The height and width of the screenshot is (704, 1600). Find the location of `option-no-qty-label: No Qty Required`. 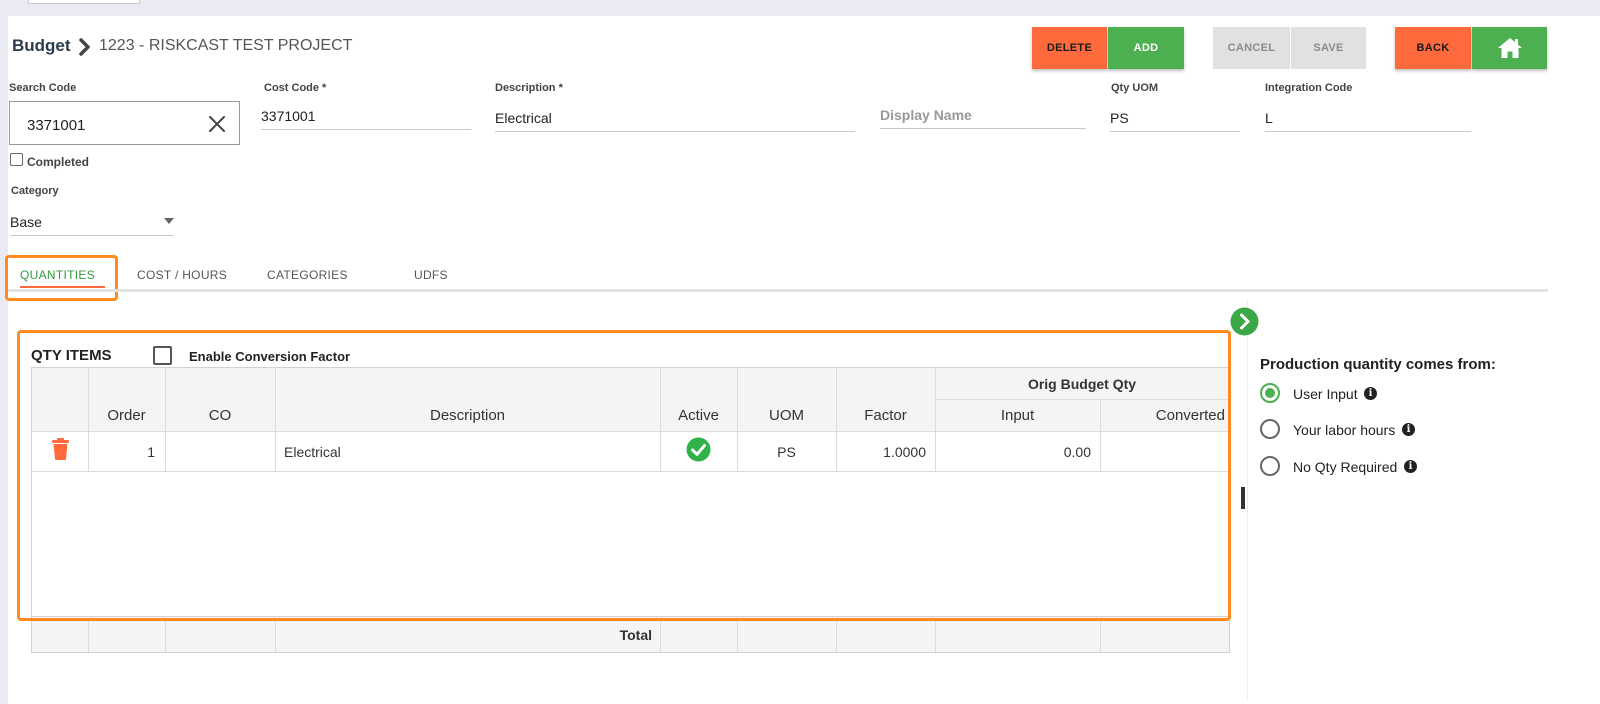

option-no-qty-label: No Qty Required is located at coordinates (1345, 467).